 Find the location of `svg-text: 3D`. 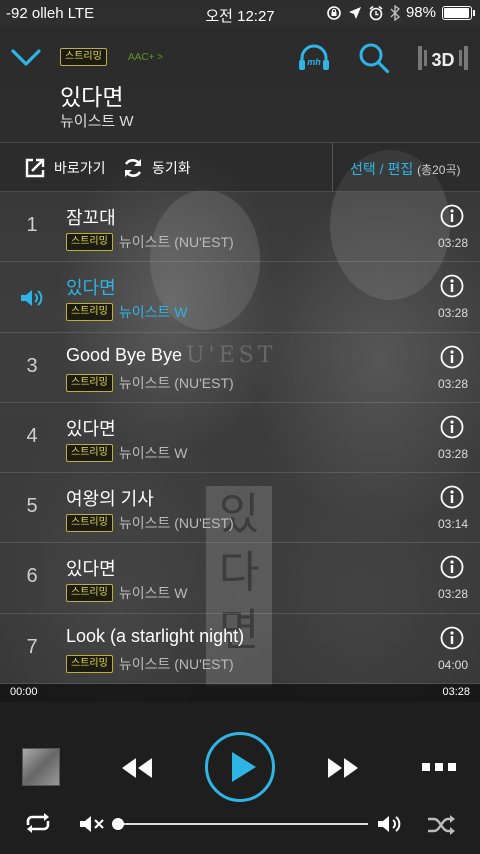

svg-text: 3D is located at coordinates (442, 60).